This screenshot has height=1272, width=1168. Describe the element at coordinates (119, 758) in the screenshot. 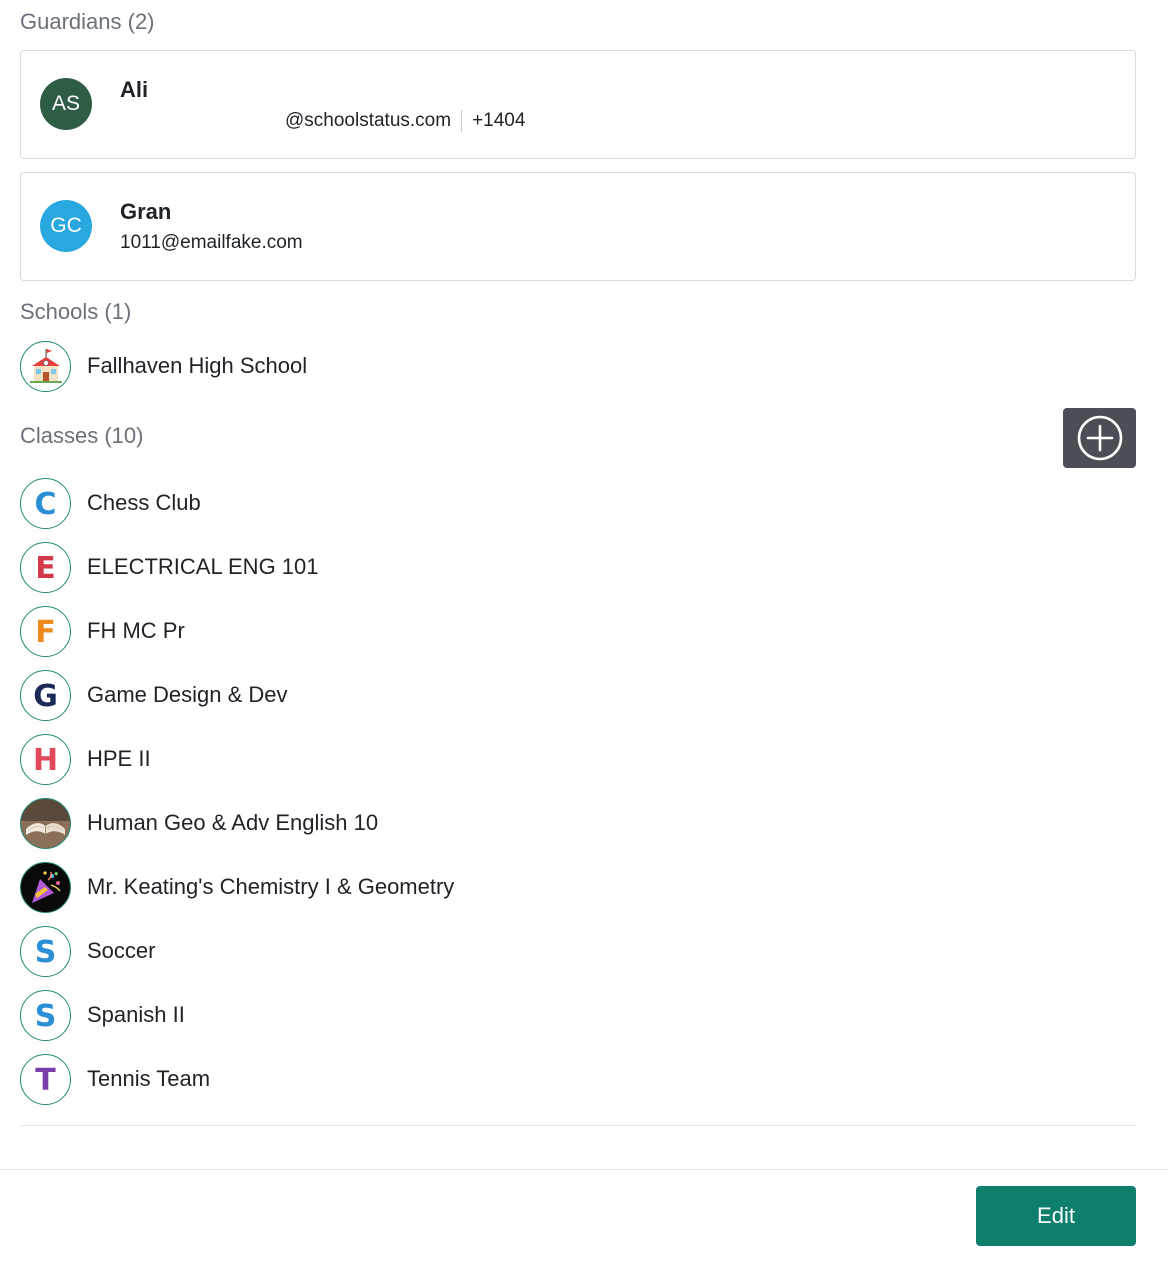

I see `class-name: HPE II` at that location.